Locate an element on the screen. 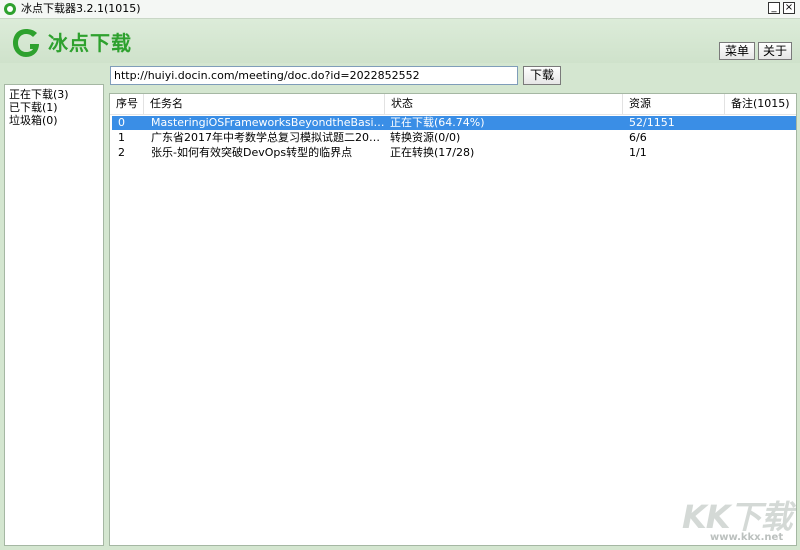 The width and height of the screenshot is (800, 550). row-index: 1 is located at coordinates (121, 137).